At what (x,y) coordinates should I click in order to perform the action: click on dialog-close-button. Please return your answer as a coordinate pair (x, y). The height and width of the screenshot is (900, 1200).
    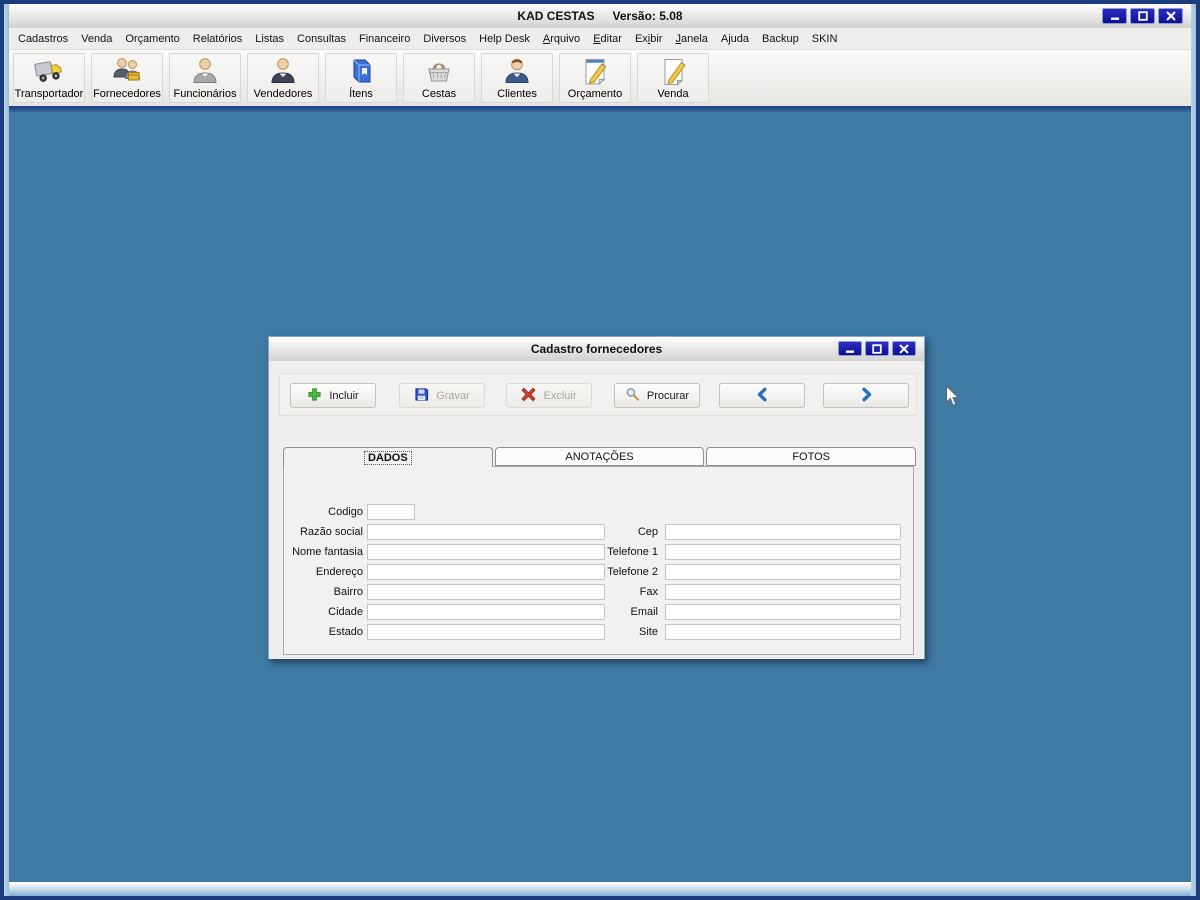
    Looking at the image, I should click on (904, 348).